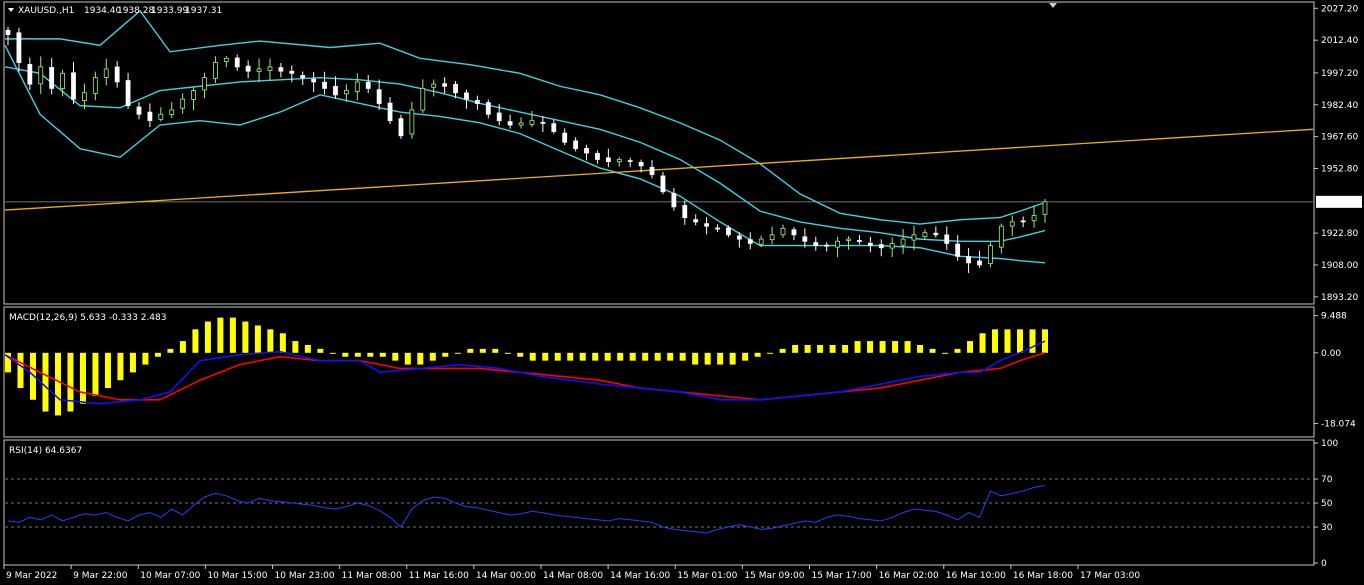 This screenshot has height=585, width=1364. What do you see at coordinates (1327, 480) in the screenshot?
I see `rsi-tick-label: 70` at bounding box center [1327, 480].